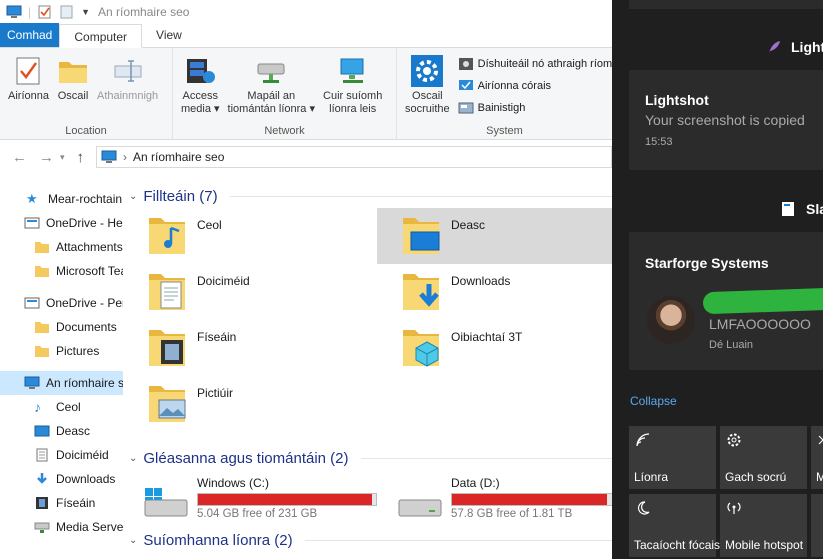 Image resolution: width=823 pixels, height=559 pixels. Describe the element at coordinates (817, 457) in the screenshot. I see `quick-action-partial: M` at that location.